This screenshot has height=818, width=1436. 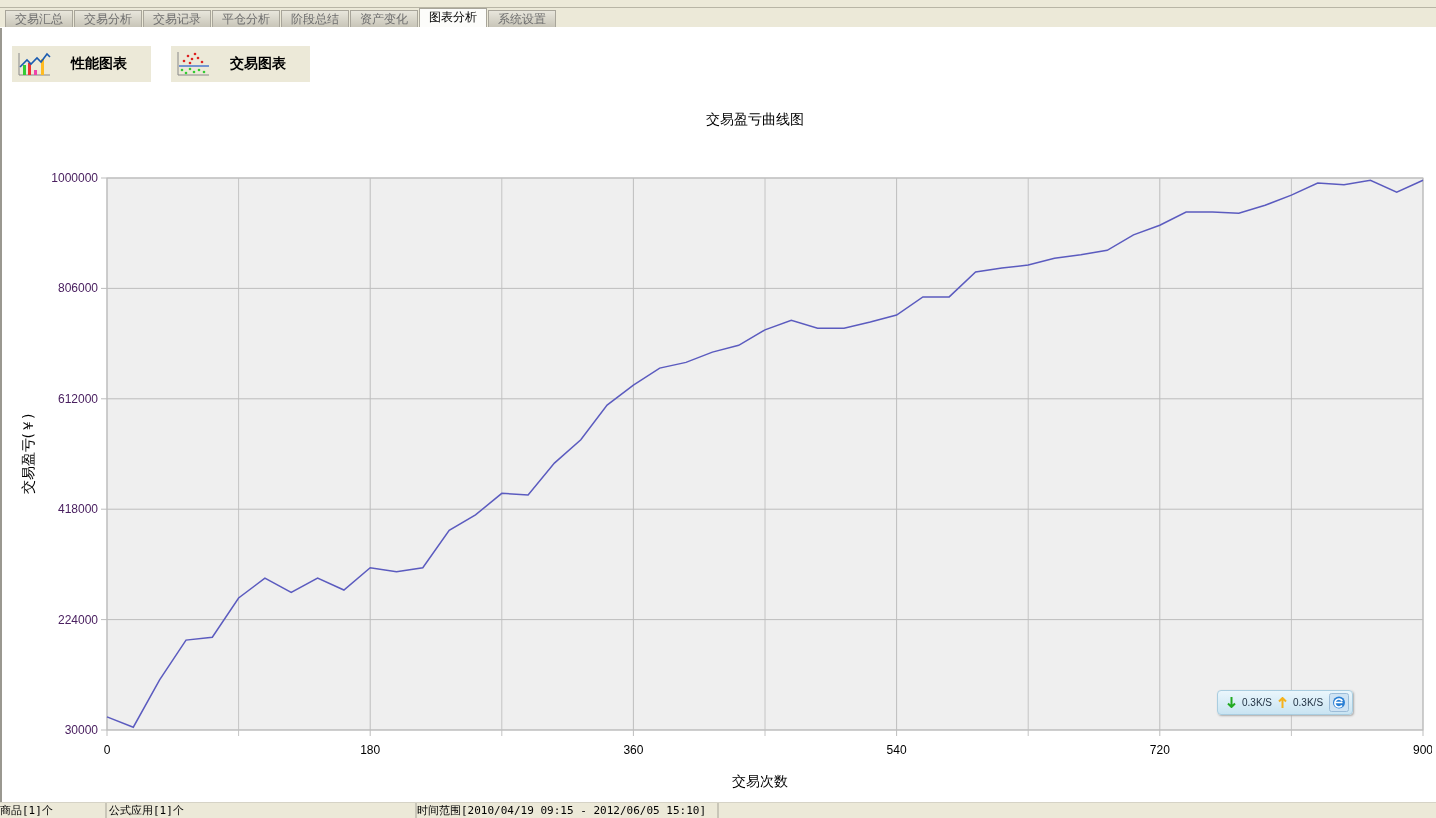 What do you see at coordinates (77, 398) in the screenshot?
I see `y-axis-tick-label: 612000` at bounding box center [77, 398].